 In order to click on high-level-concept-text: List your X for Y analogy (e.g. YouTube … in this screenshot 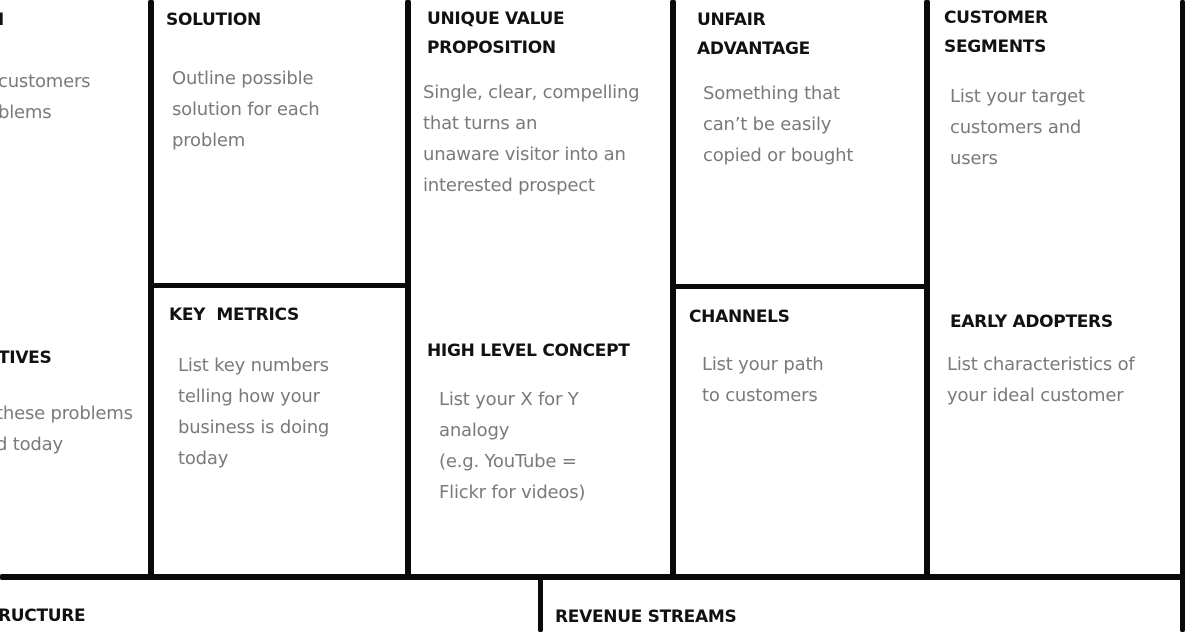, I will do `click(512, 446)`.